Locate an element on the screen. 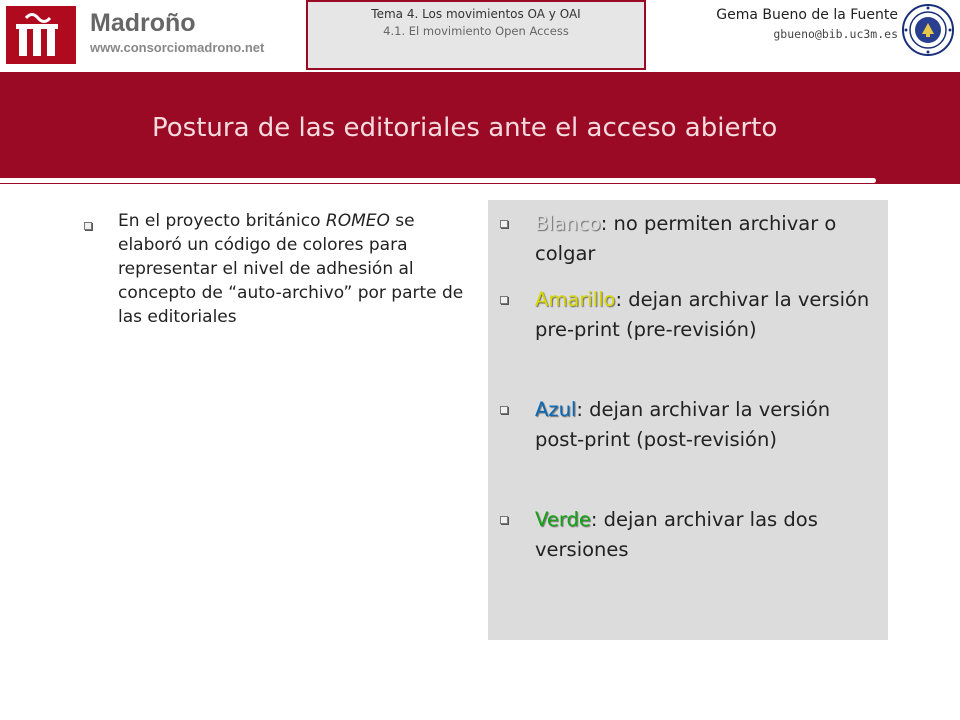 This screenshot has width=960, height=720. university-seal-icon is located at coordinates (928, 30).